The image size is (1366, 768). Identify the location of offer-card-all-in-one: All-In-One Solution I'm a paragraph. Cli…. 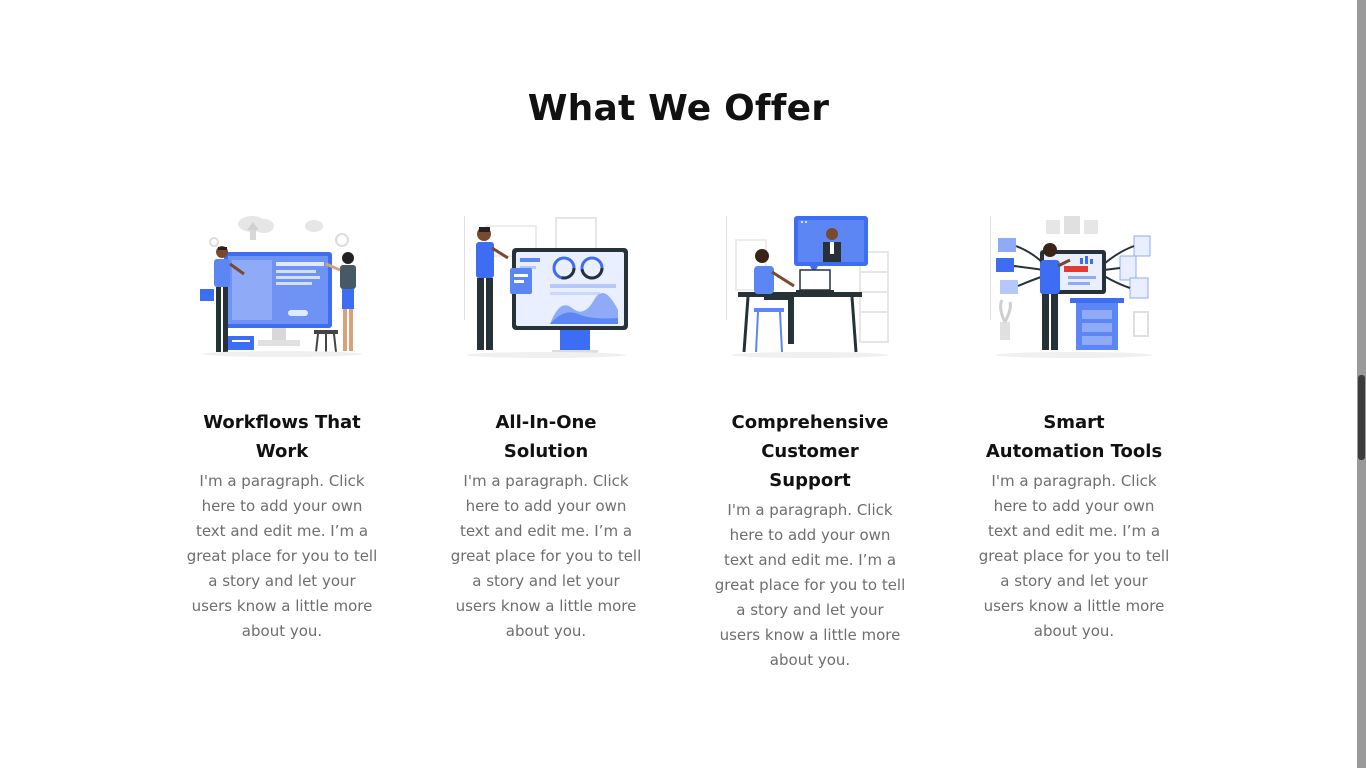
(546, 428).